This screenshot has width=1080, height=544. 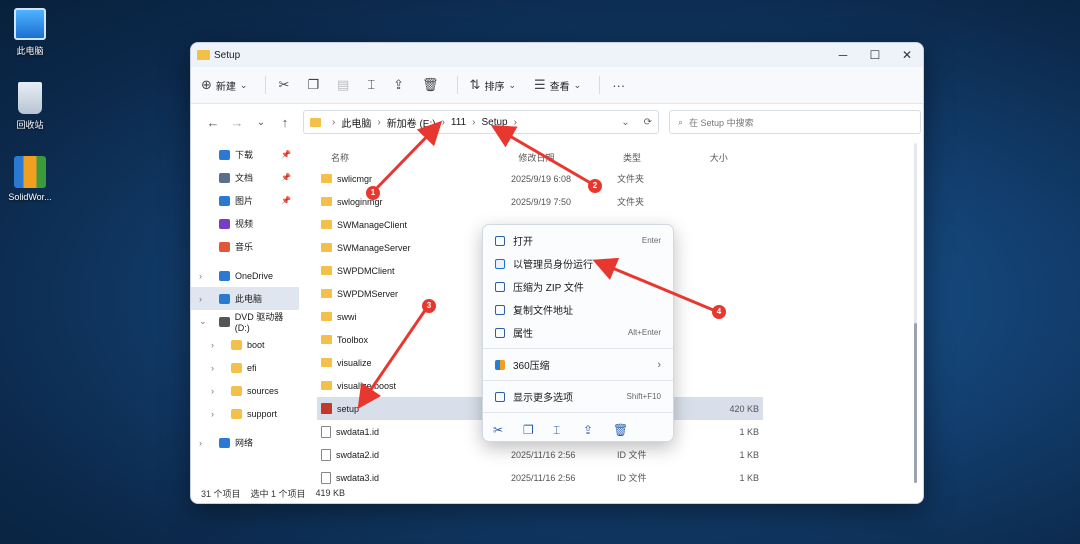 I want to click on step-badge: 4, so click(x=719, y=312).